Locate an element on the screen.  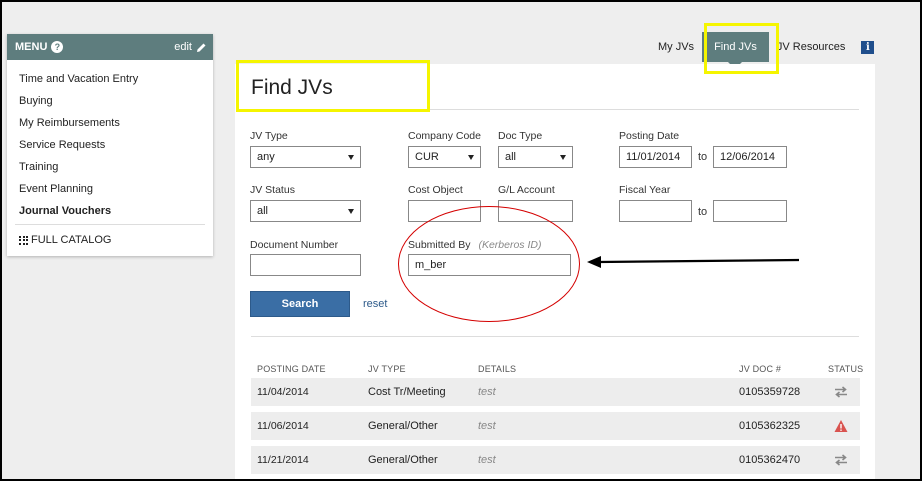
edit-label: edit is located at coordinates (183, 47).